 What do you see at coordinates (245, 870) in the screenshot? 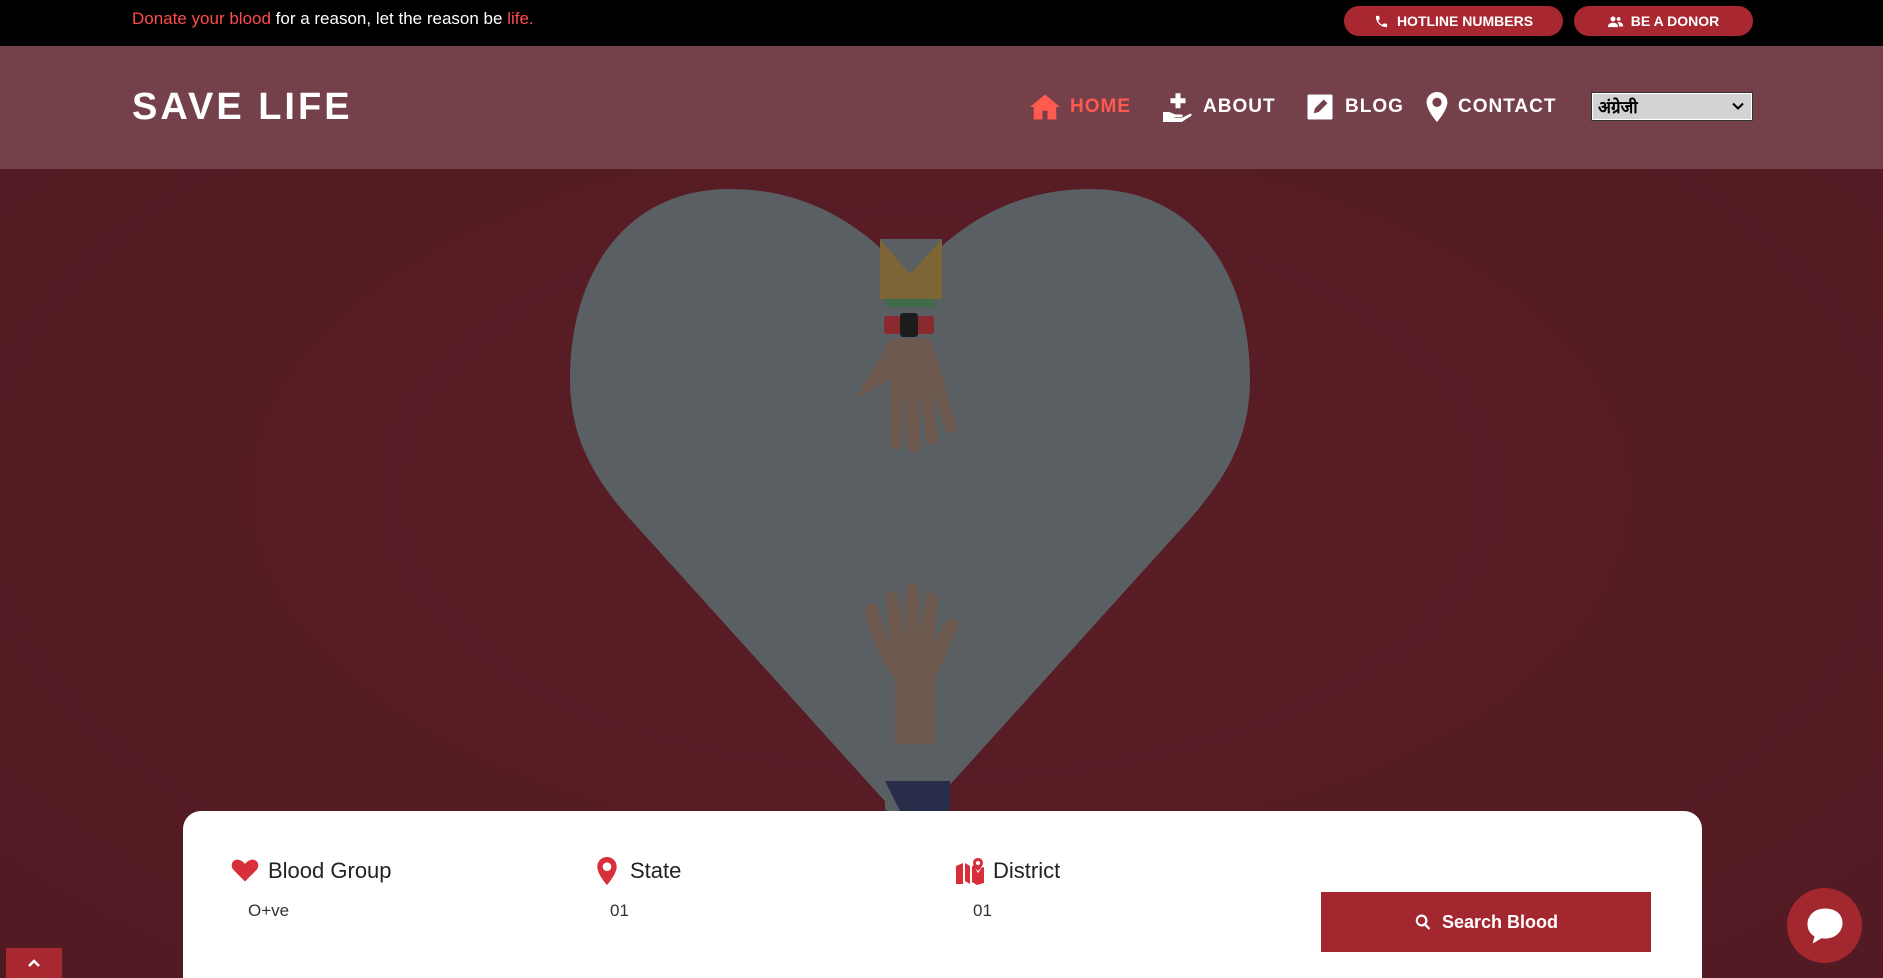
I see `heart-icon` at bounding box center [245, 870].